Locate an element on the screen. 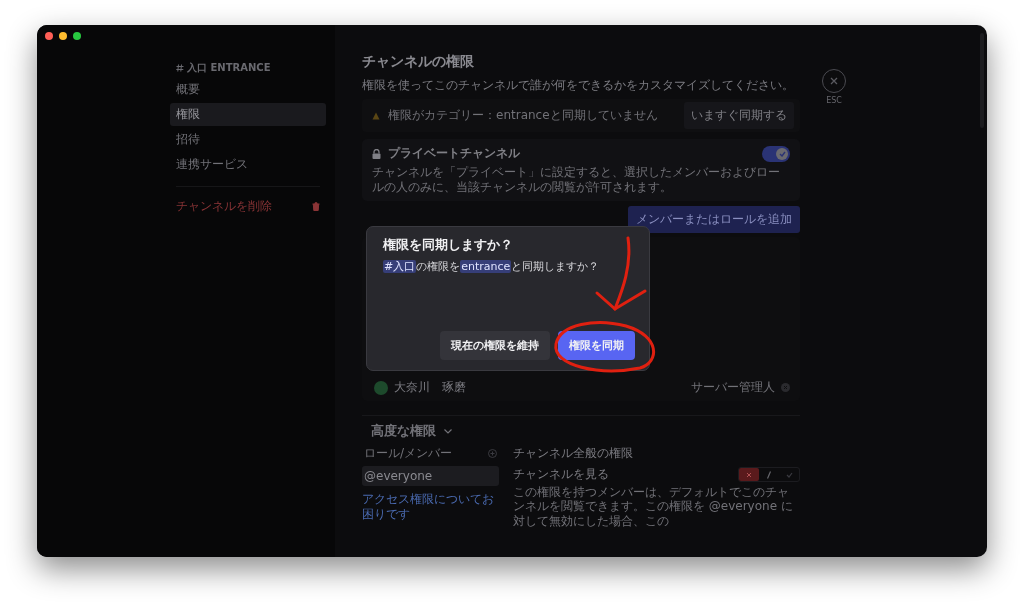  channel-mention: entrance is located at coordinates (486, 266).